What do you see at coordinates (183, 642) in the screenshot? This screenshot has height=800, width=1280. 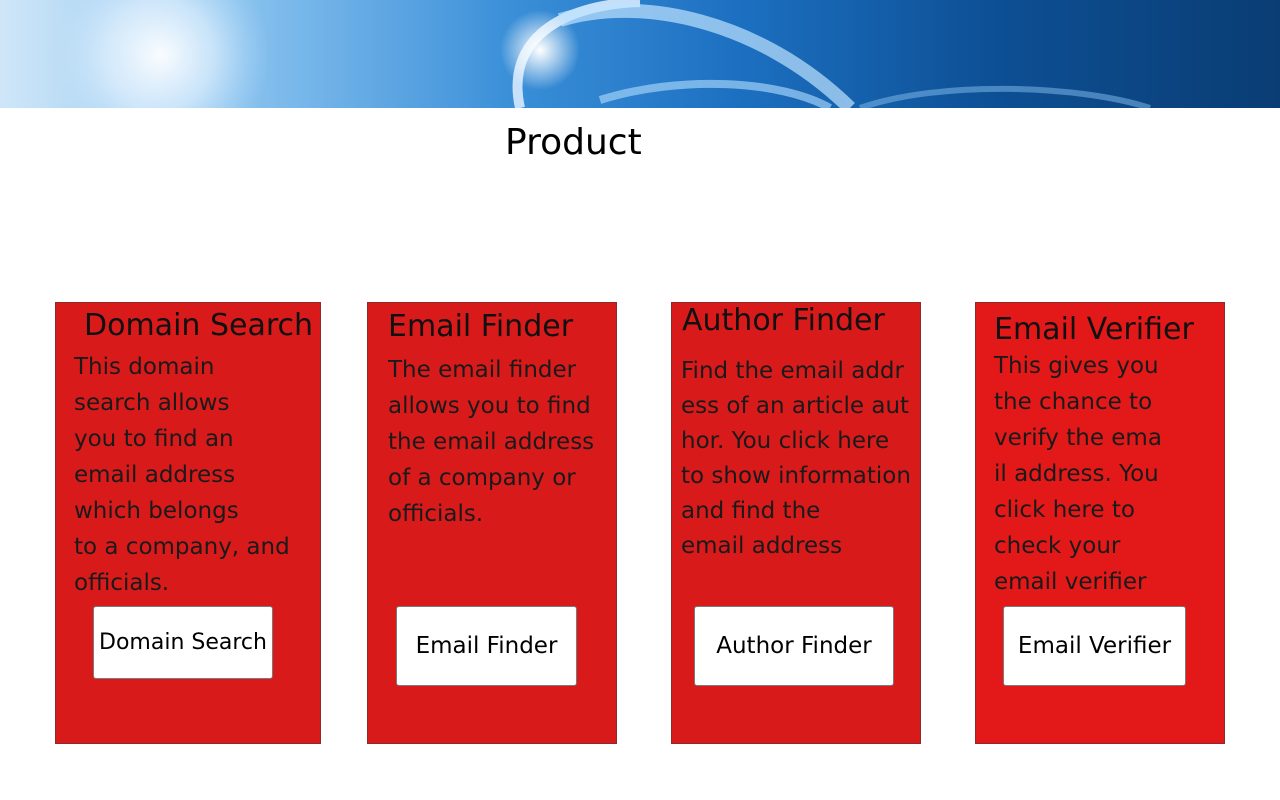 I see `domain-search-button: Domain Search` at bounding box center [183, 642].